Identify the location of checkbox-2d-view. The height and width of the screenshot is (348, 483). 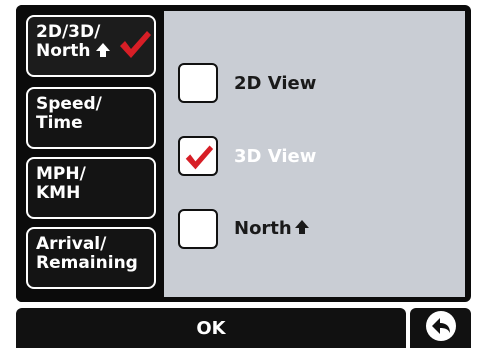
(198, 83).